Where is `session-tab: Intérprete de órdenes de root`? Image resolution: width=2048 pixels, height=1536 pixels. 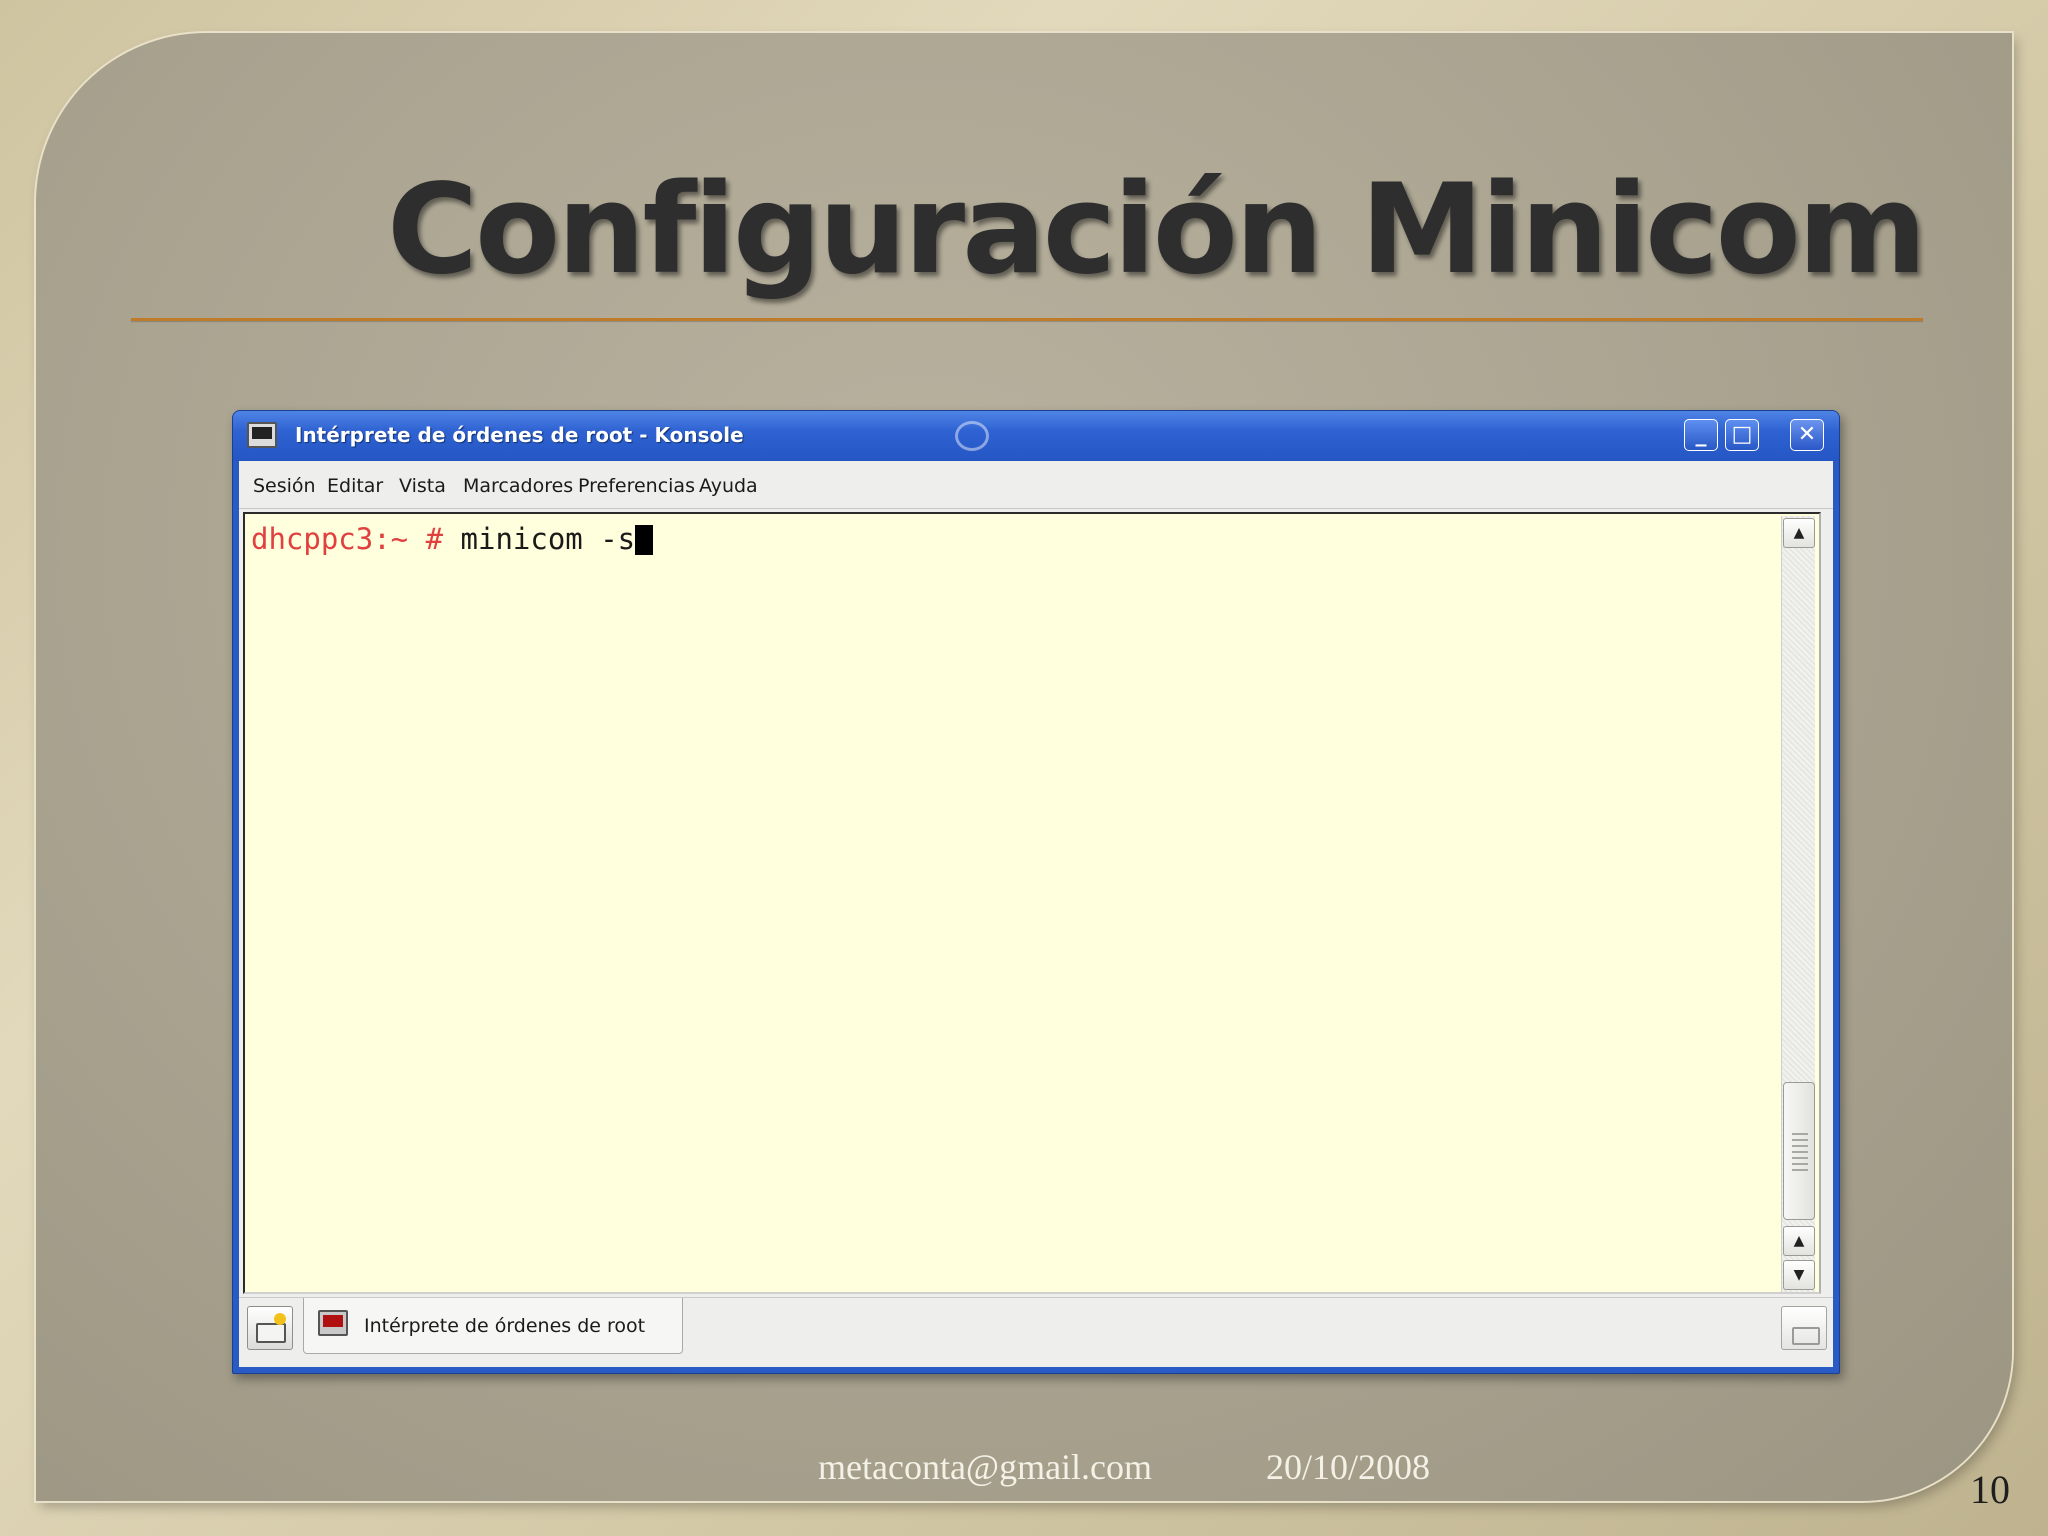
session-tab: Intérprete de órdenes de root is located at coordinates (493, 1326).